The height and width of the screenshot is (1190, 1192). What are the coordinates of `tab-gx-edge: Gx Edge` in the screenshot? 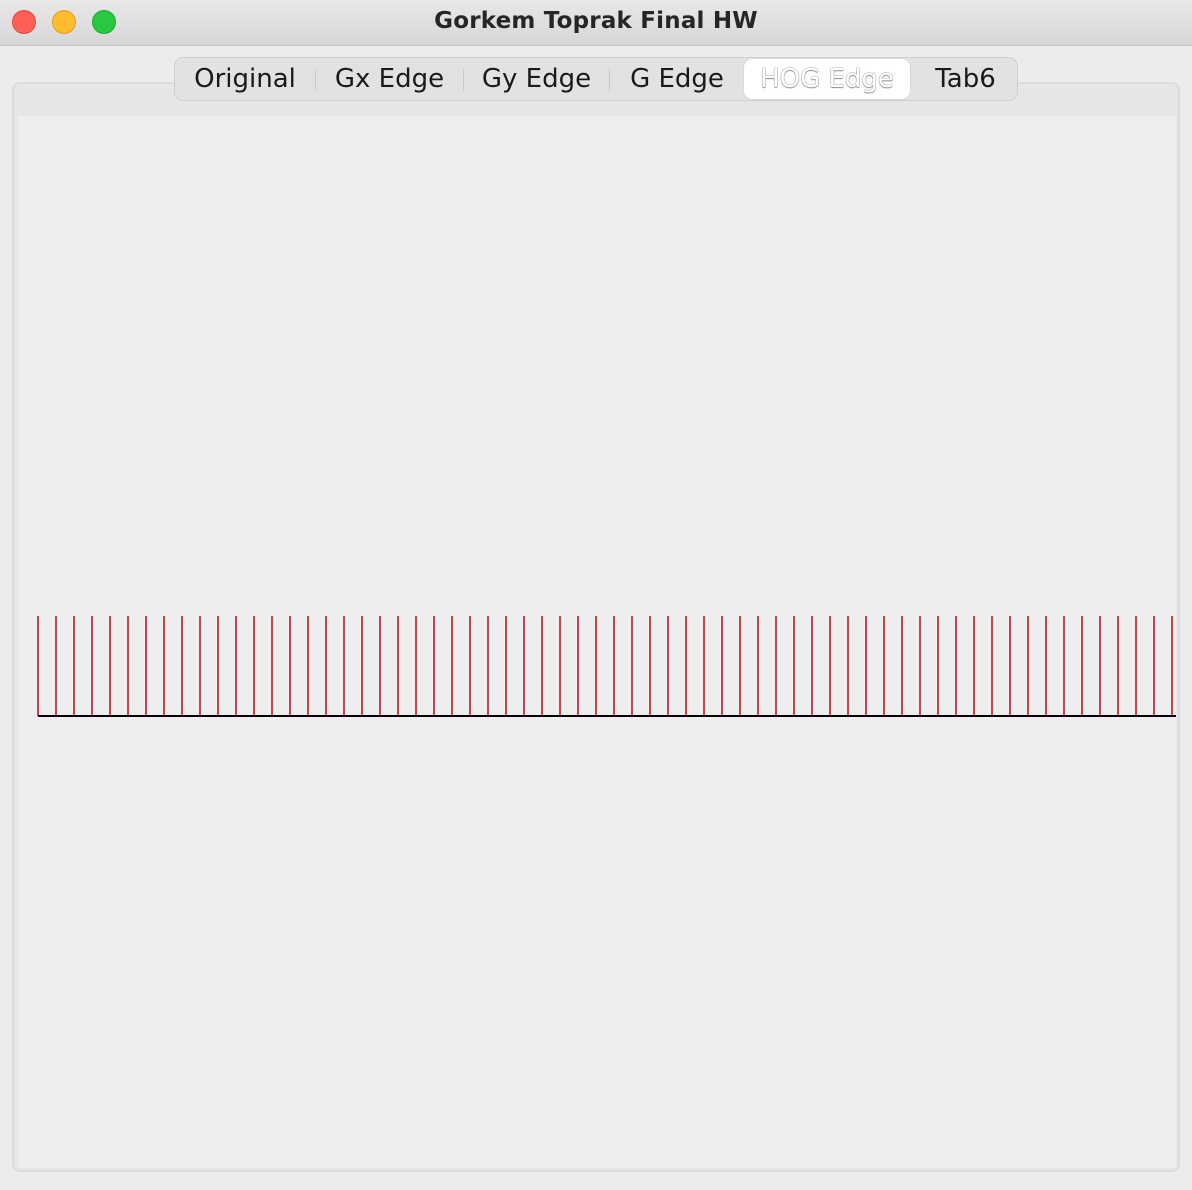 It's located at (389, 79).